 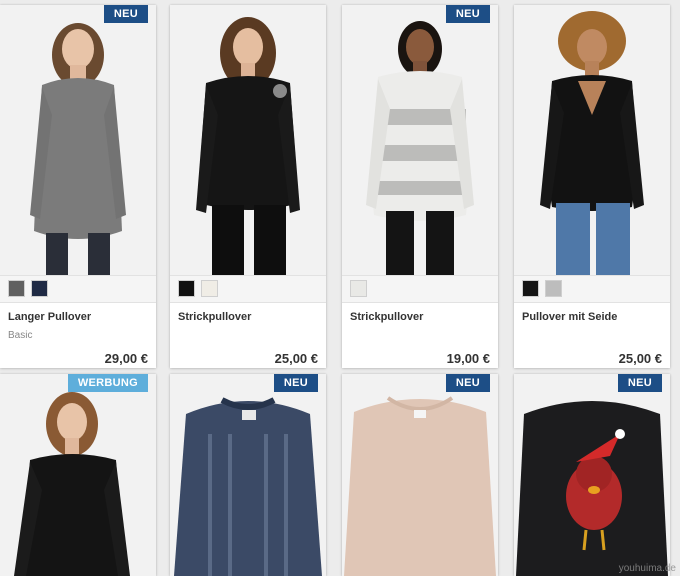 What do you see at coordinates (20, 335) in the screenshot?
I see `product-subtitle: Basic` at bounding box center [20, 335].